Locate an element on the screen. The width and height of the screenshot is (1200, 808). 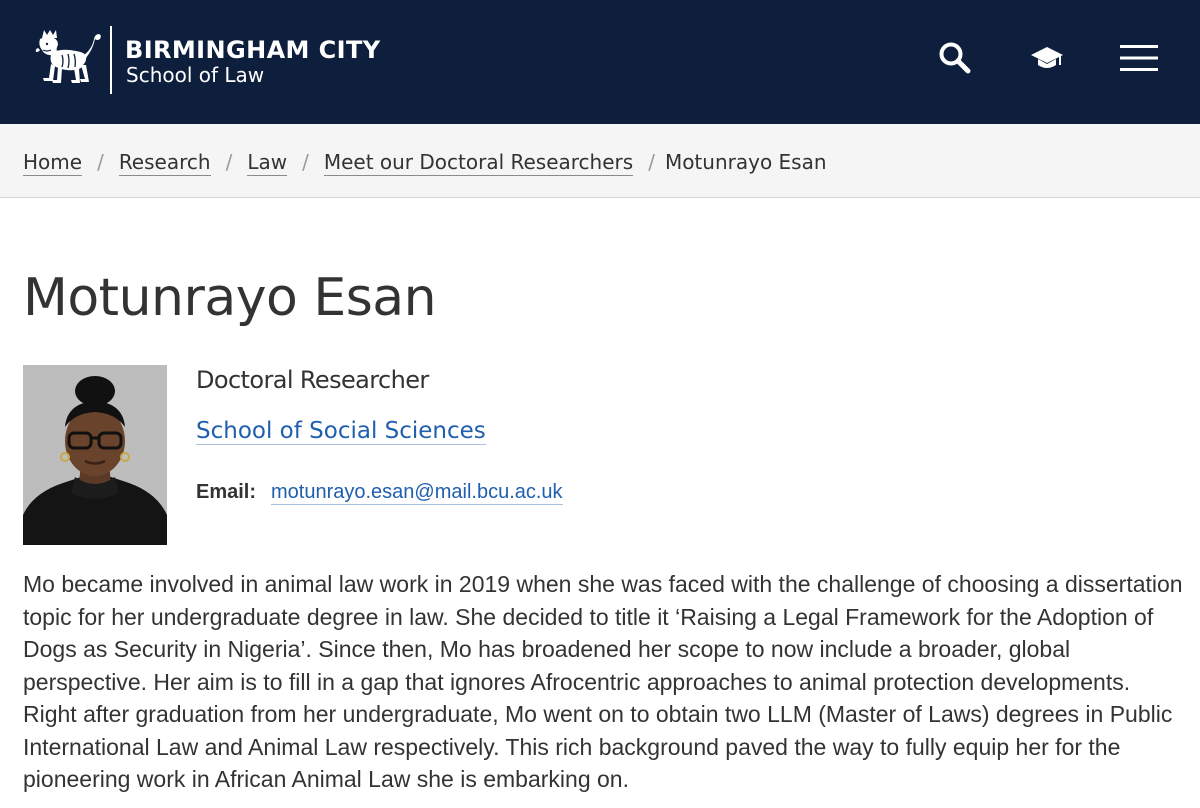
profile-role: Doctoral Researcher is located at coordinates (312, 380).